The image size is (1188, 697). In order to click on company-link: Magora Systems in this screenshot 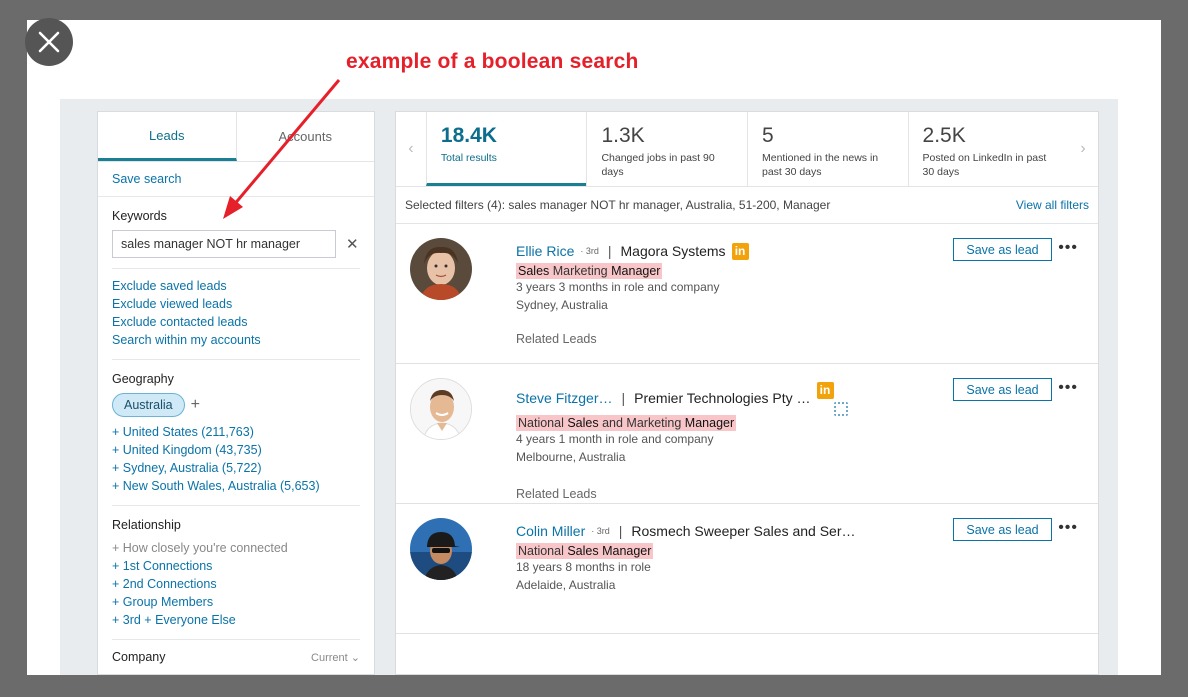, I will do `click(673, 251)`.